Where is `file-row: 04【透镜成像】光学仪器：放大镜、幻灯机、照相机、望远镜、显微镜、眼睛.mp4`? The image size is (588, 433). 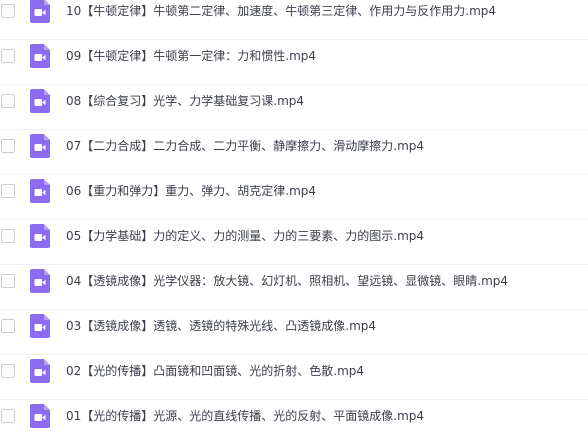
file-row: 04【透镜成像】光学仪器：放大镜、幻灯机、照相机、望远镜、显微镜、眼睛.mp4 is located at coordinates (294, 288).